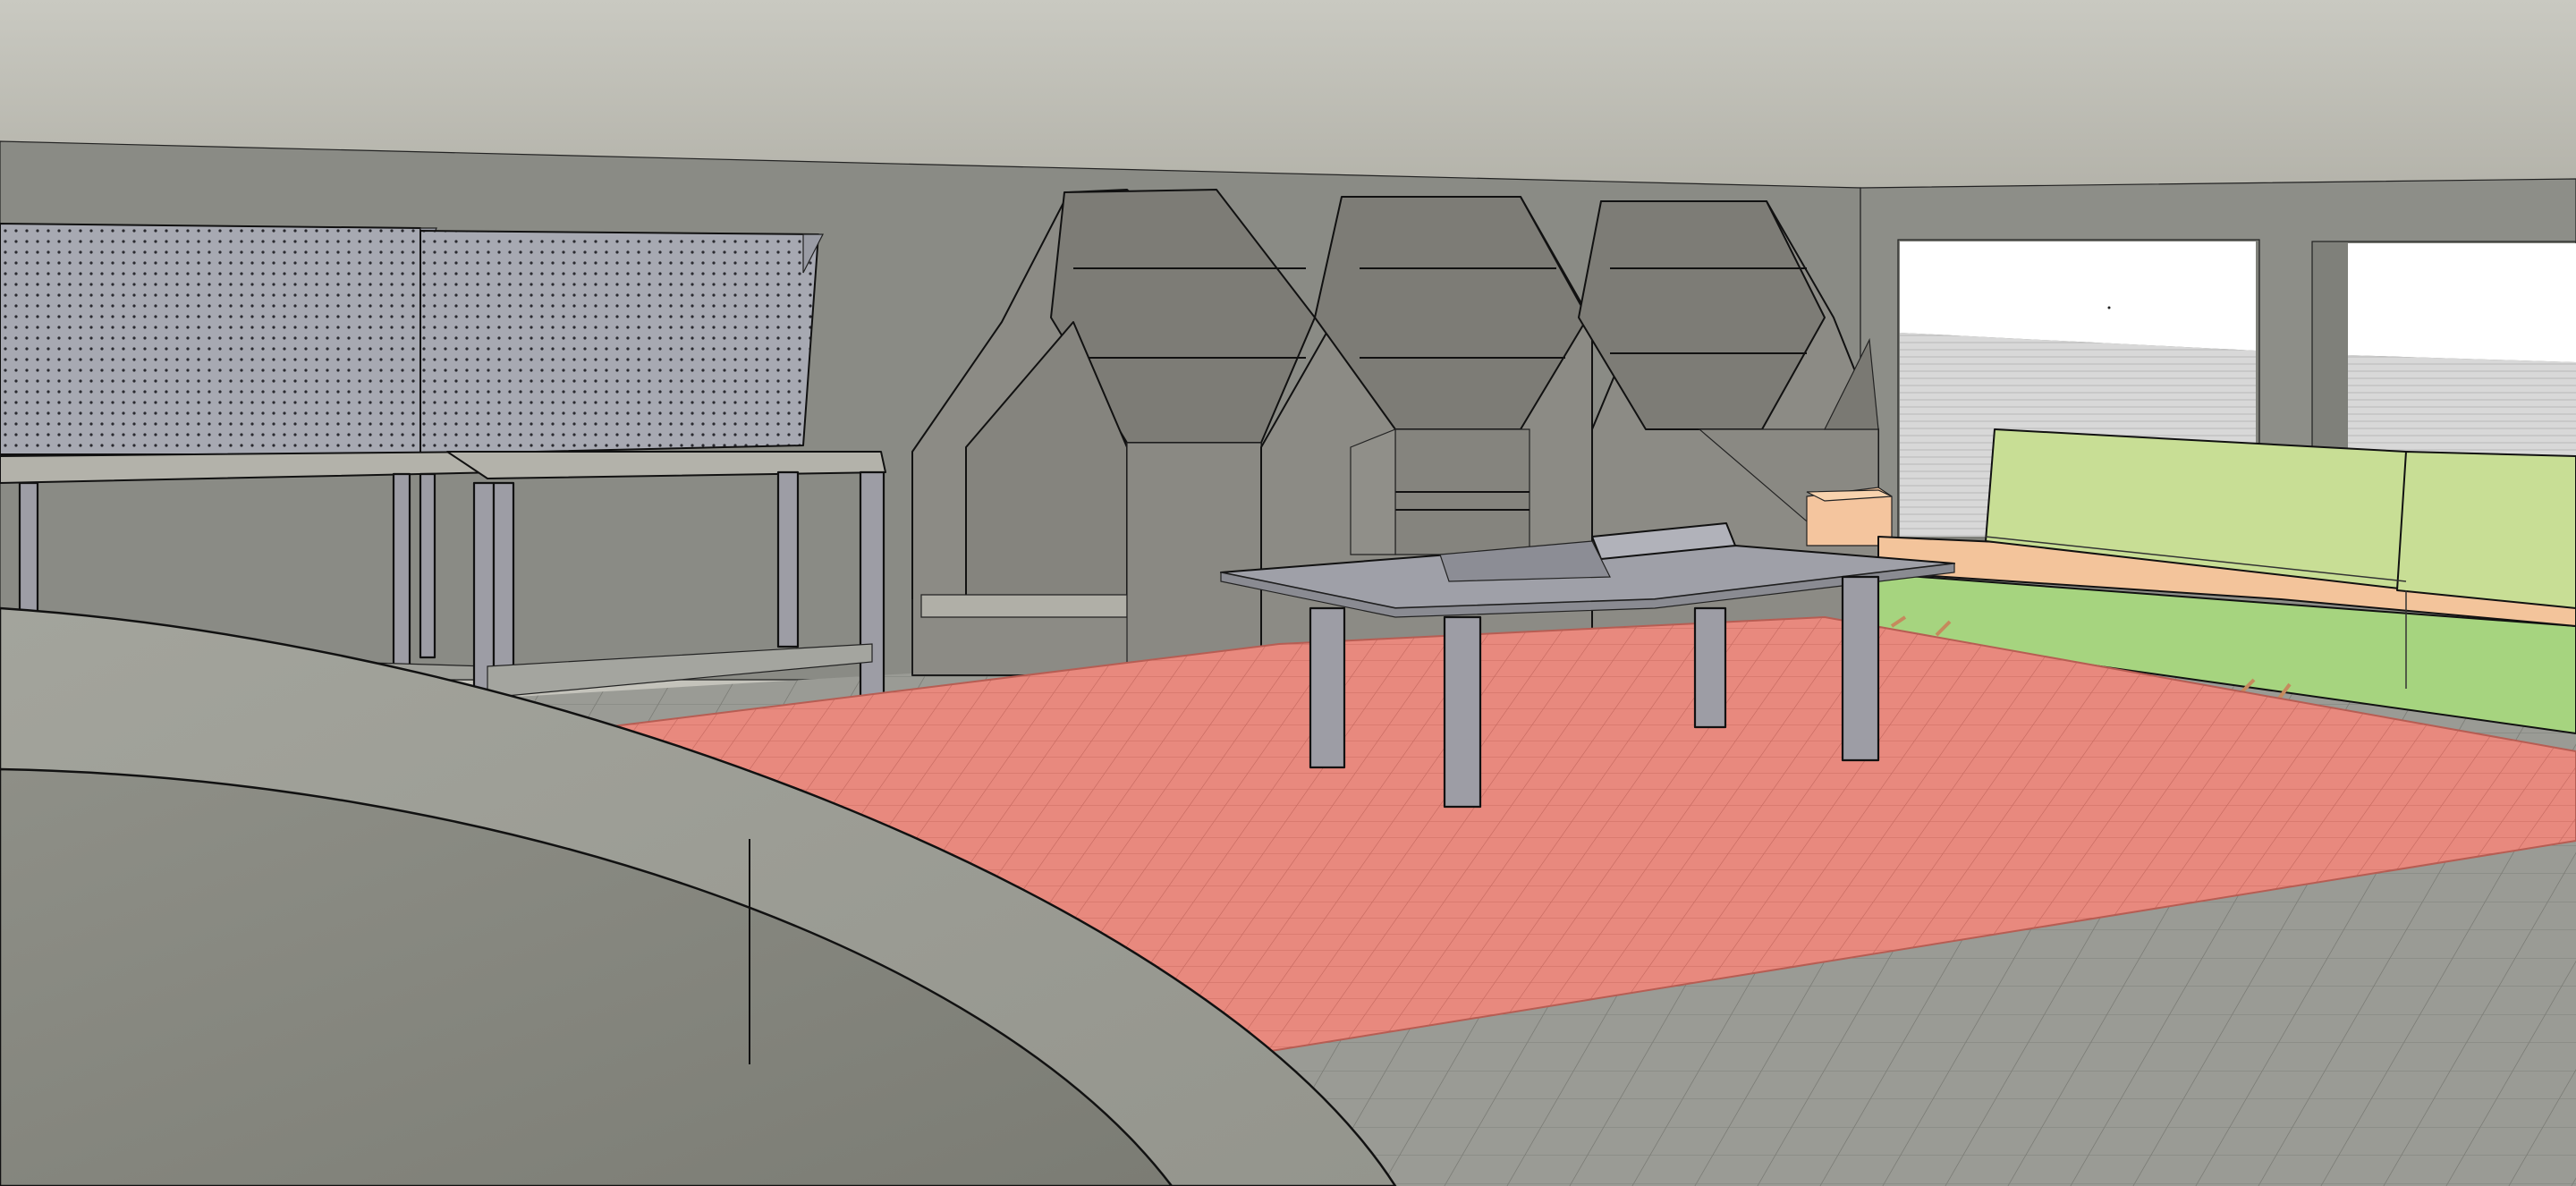 The height and width of the screenshot is (1186, 2576). Describe the element at coordinates (621, 342) in the screenshot. I see `pegboard-right` at that location.